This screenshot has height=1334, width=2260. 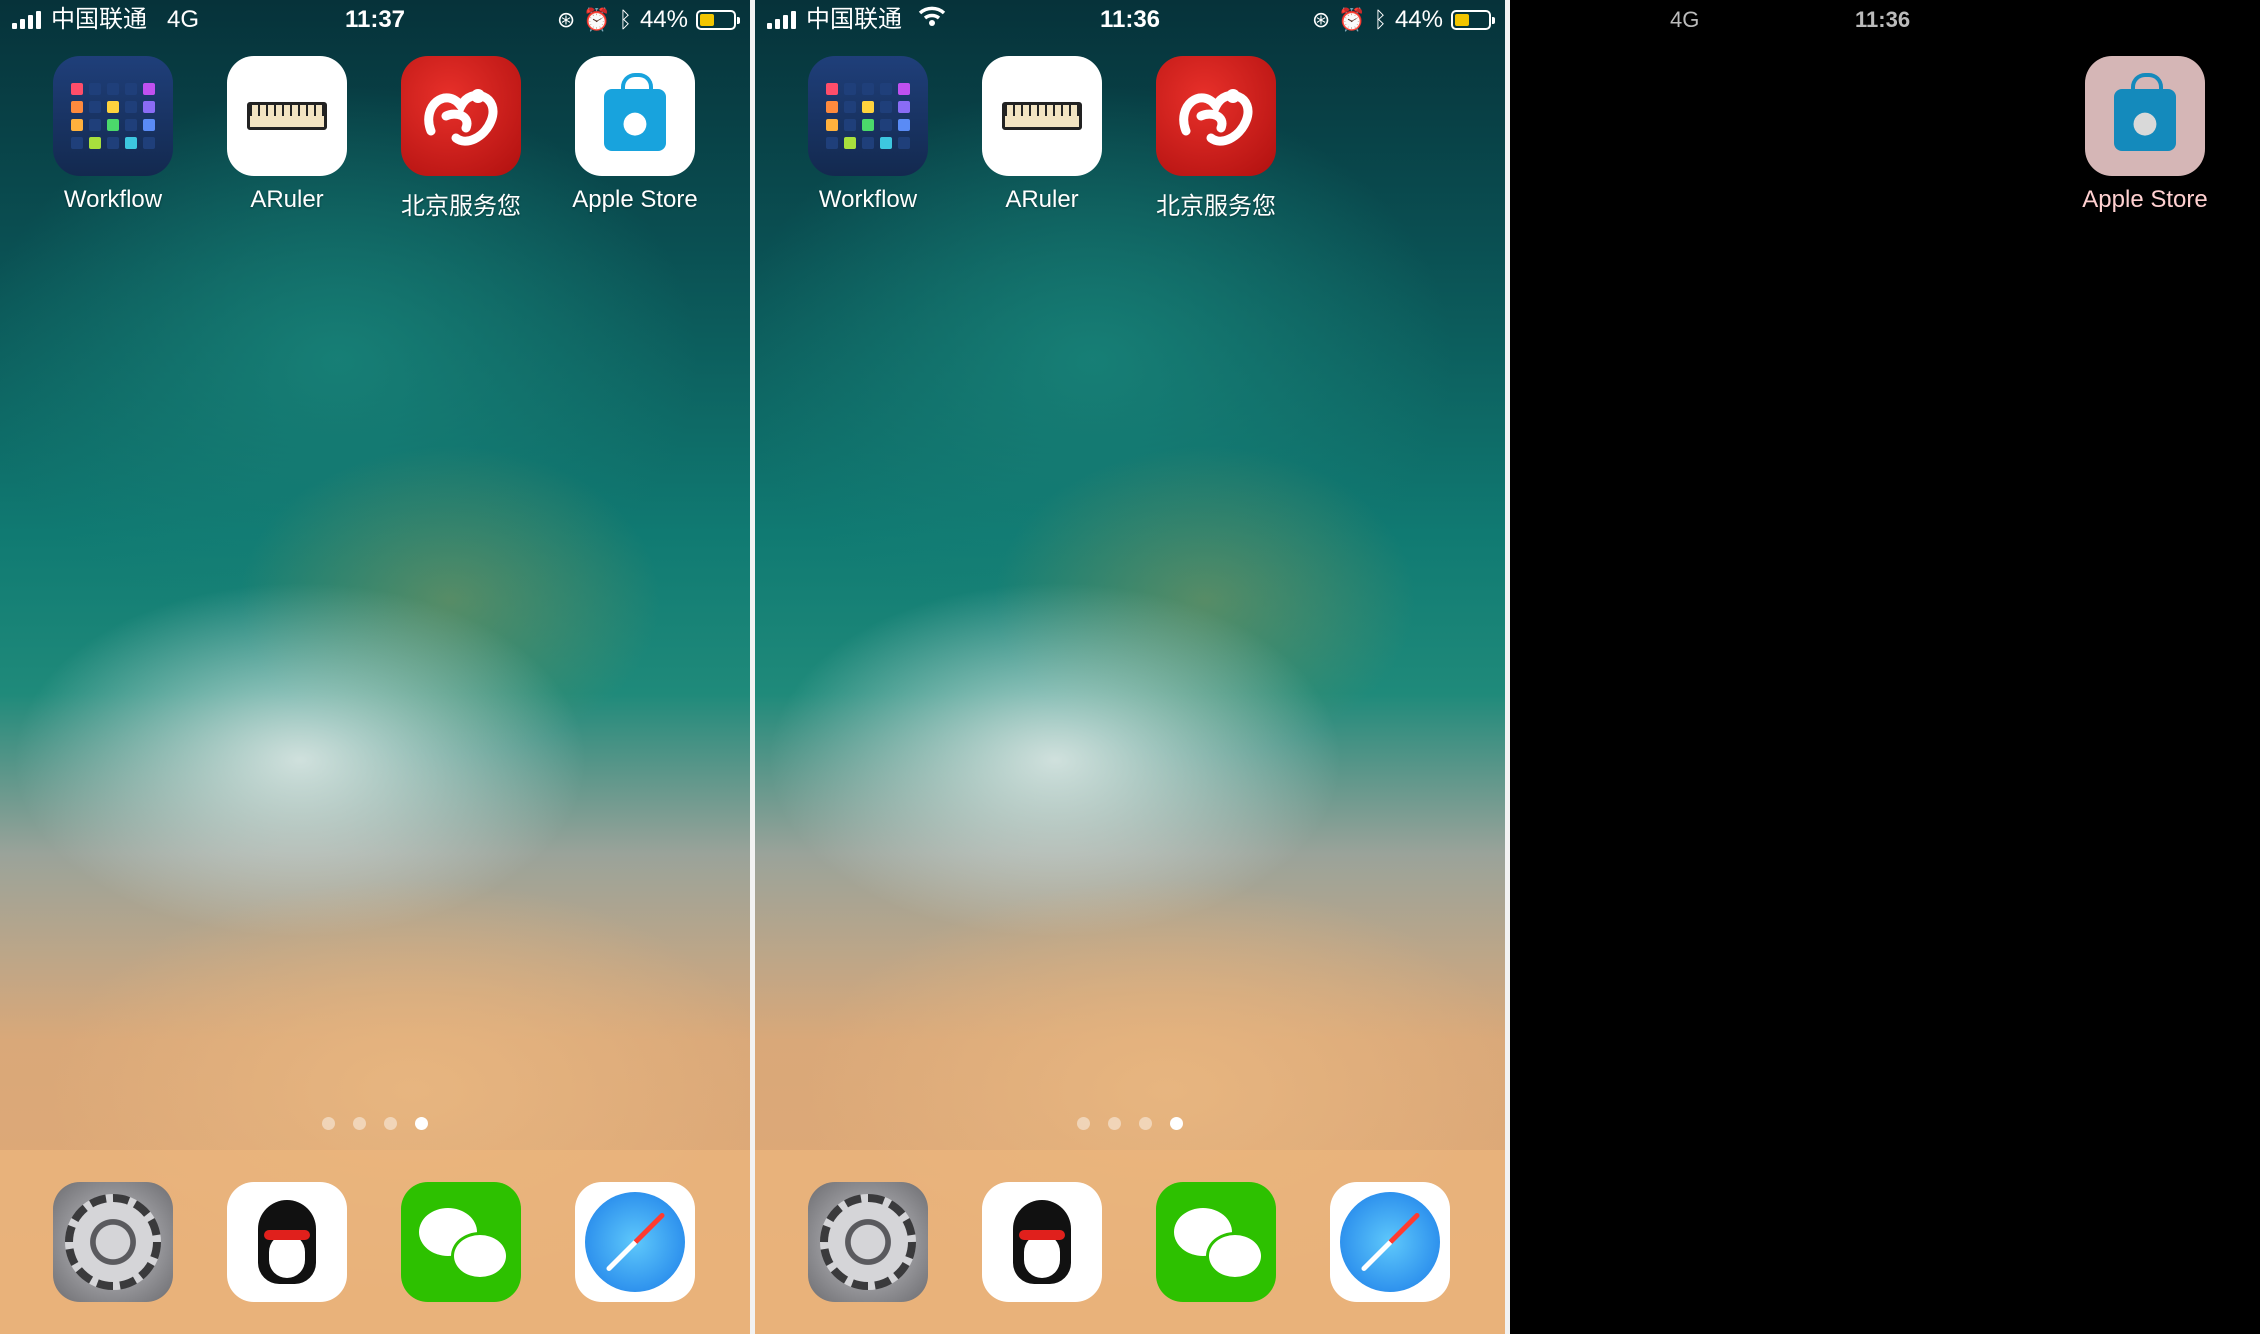 What do you see at coordinates (1130, 20) in the screenshot?
I see `status-bar: 中国联通 11:36 ⊛ ⏰ ᛒ 44%` at bounding box center [1130, 20].